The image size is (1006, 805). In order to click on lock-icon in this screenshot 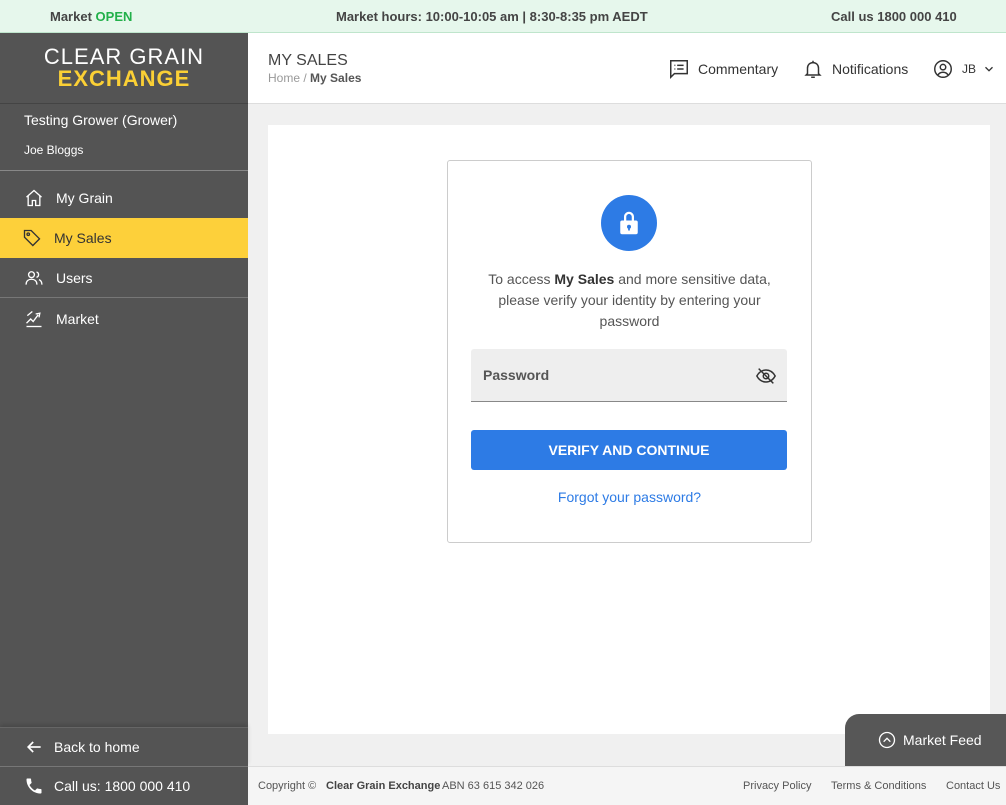, I will do `click(629, 223)`.